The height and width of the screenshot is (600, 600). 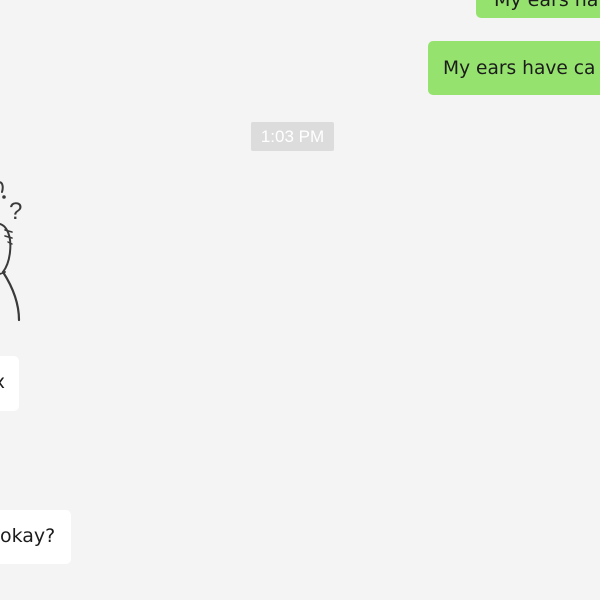 I want to click on message-text: My ears hav, so click(x=547, y=5).